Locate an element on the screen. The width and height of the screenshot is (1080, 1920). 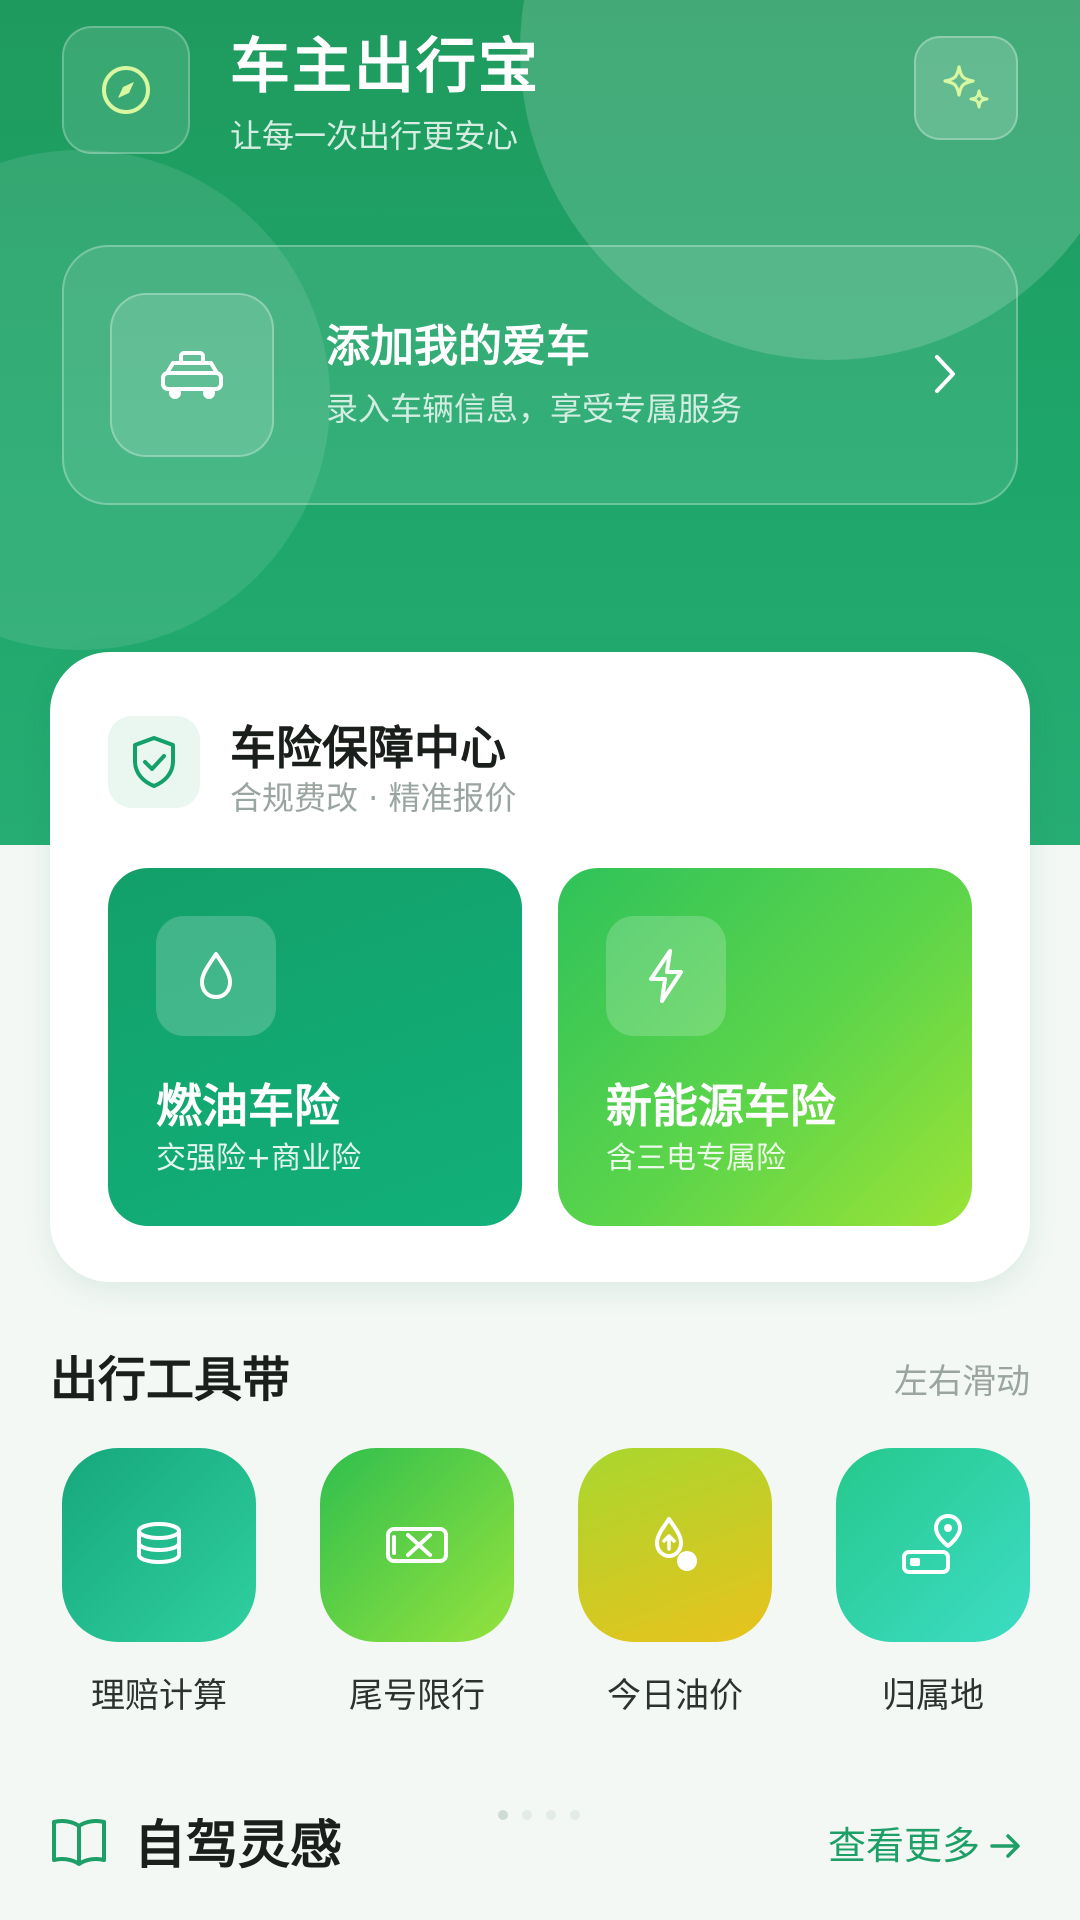
tool-label: 理赔计算 is located at coordinates (159, 1696).